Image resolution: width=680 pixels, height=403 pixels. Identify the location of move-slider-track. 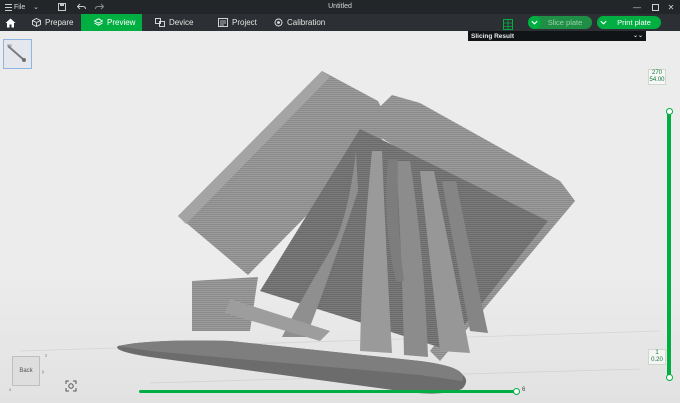
(328, 391).